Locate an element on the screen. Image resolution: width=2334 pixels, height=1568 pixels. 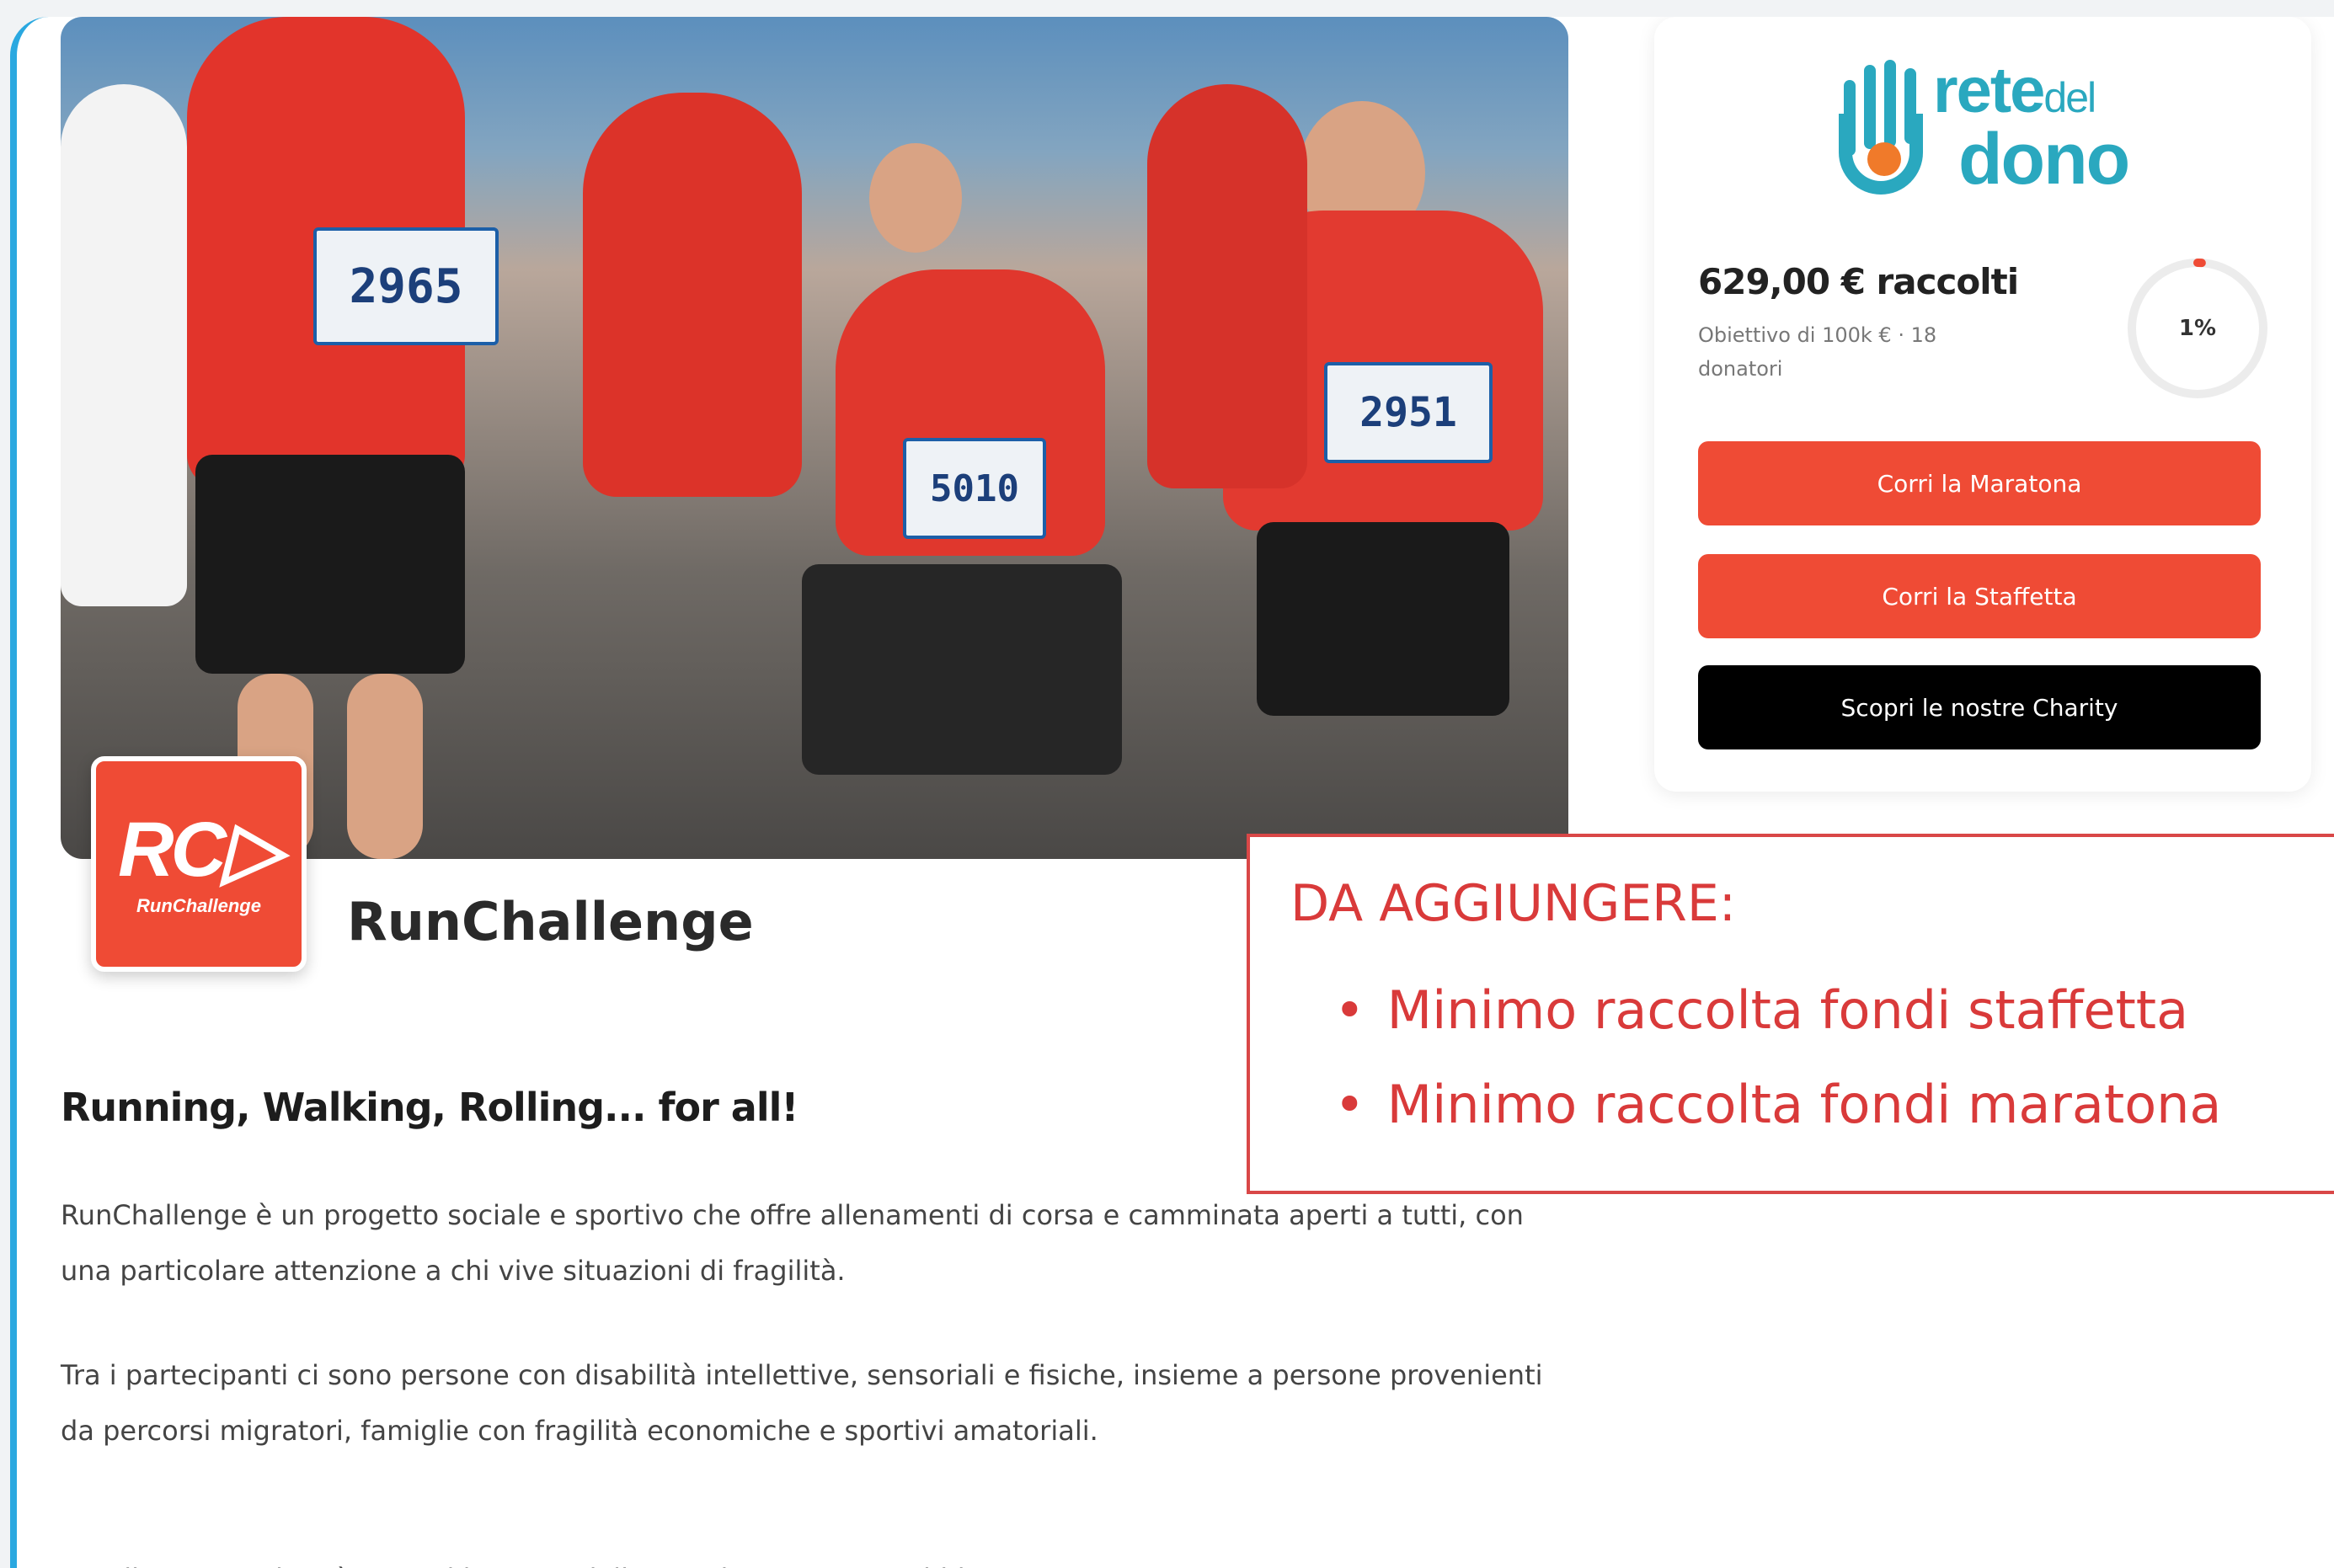
project-tagline: Running, Walking, Rolling... for all! is located at coordinates (429, 1107).